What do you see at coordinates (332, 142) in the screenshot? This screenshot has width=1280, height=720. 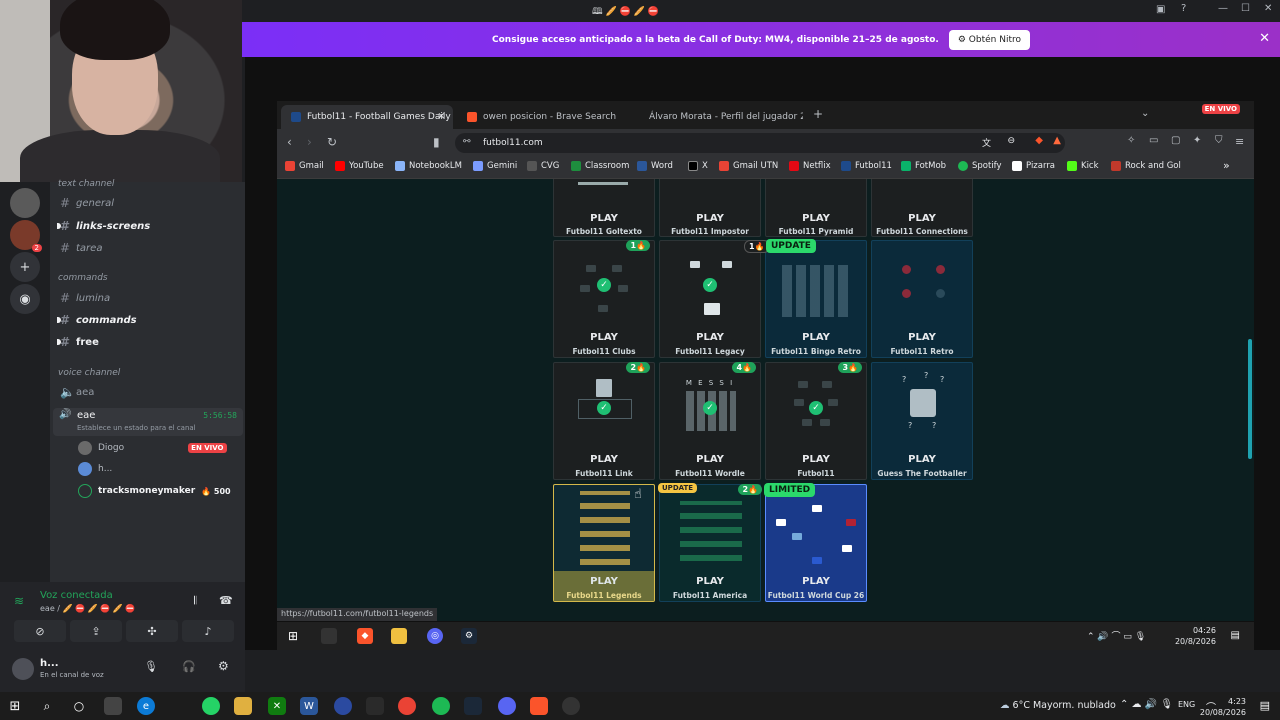 I see `reload-icon: ↻` at bounding box center [332, 142].